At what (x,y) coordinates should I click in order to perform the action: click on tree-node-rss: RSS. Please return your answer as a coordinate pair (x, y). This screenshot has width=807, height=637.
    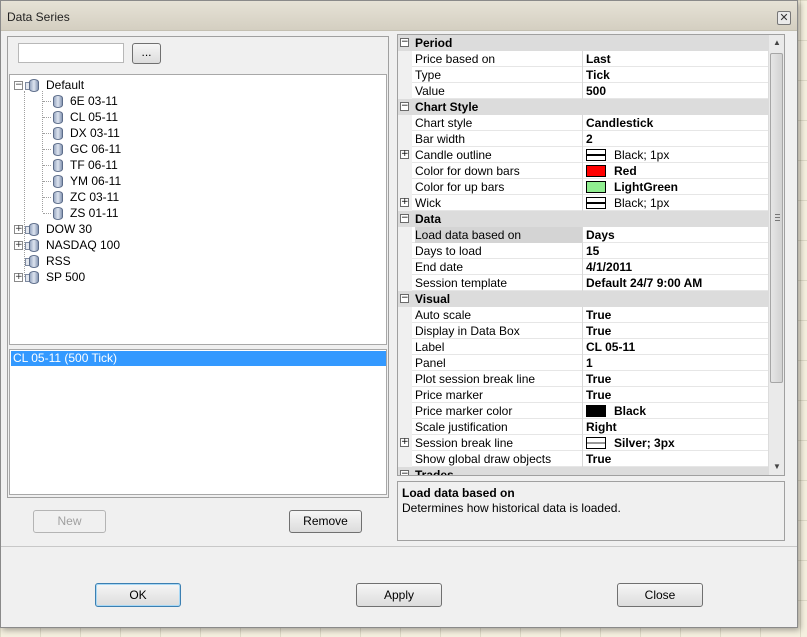
    Looking at the image, I should click on (48, 261).